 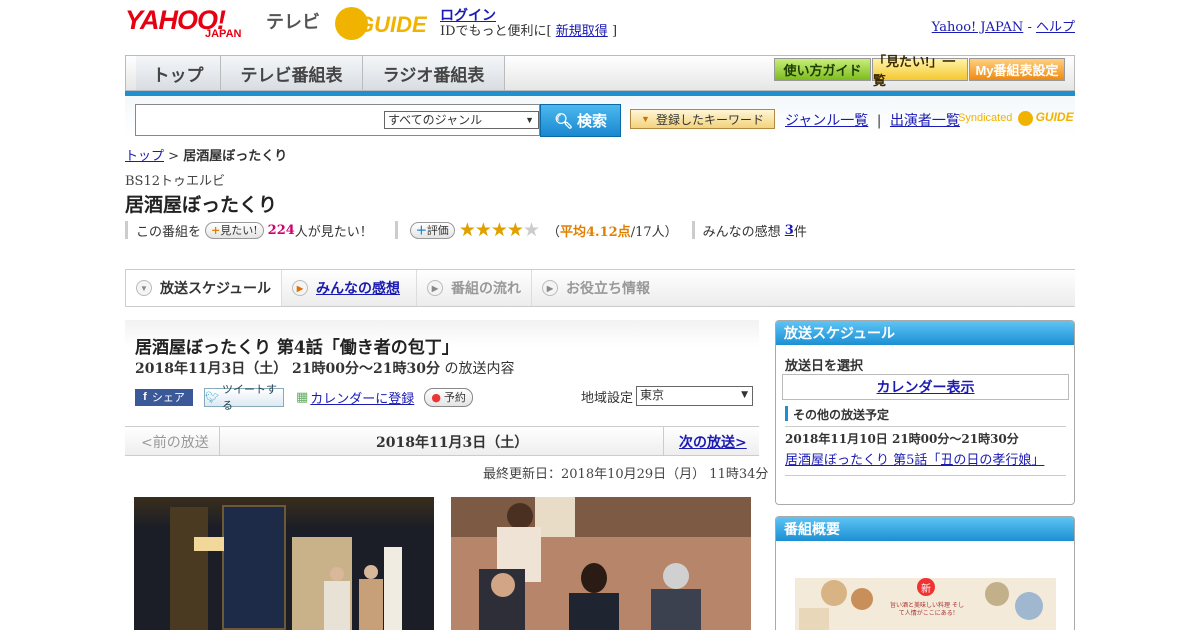 I want to click on content-tabs: ▼ 放送スケジュール ▶ みんなの感想 ▶ 番組の流れ ▶ お役立ち情報, so click(x=600, y=288).